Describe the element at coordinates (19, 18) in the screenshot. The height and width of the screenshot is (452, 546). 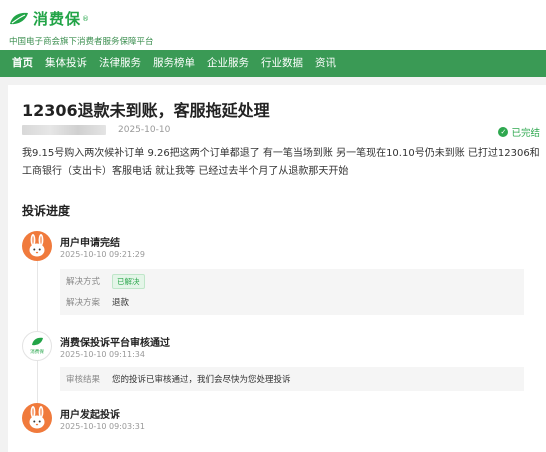
I see `leaf-logo-icon` at that location.